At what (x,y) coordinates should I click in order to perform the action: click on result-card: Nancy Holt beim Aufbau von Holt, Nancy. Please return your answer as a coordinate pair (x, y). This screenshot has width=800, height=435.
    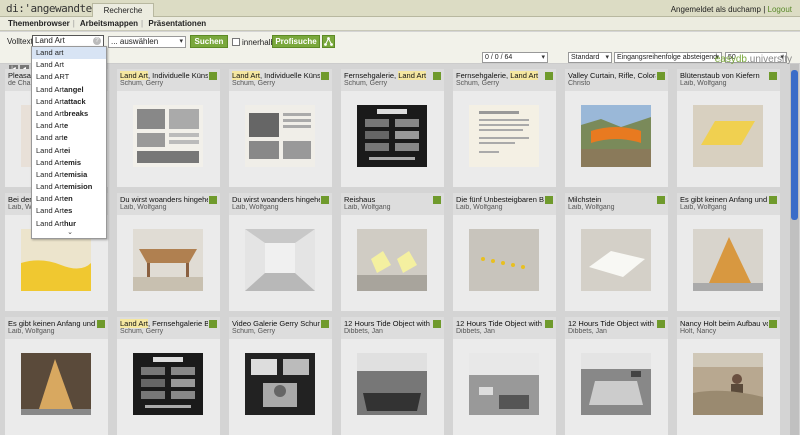
    Looking at the image, I should click on (728, 376).